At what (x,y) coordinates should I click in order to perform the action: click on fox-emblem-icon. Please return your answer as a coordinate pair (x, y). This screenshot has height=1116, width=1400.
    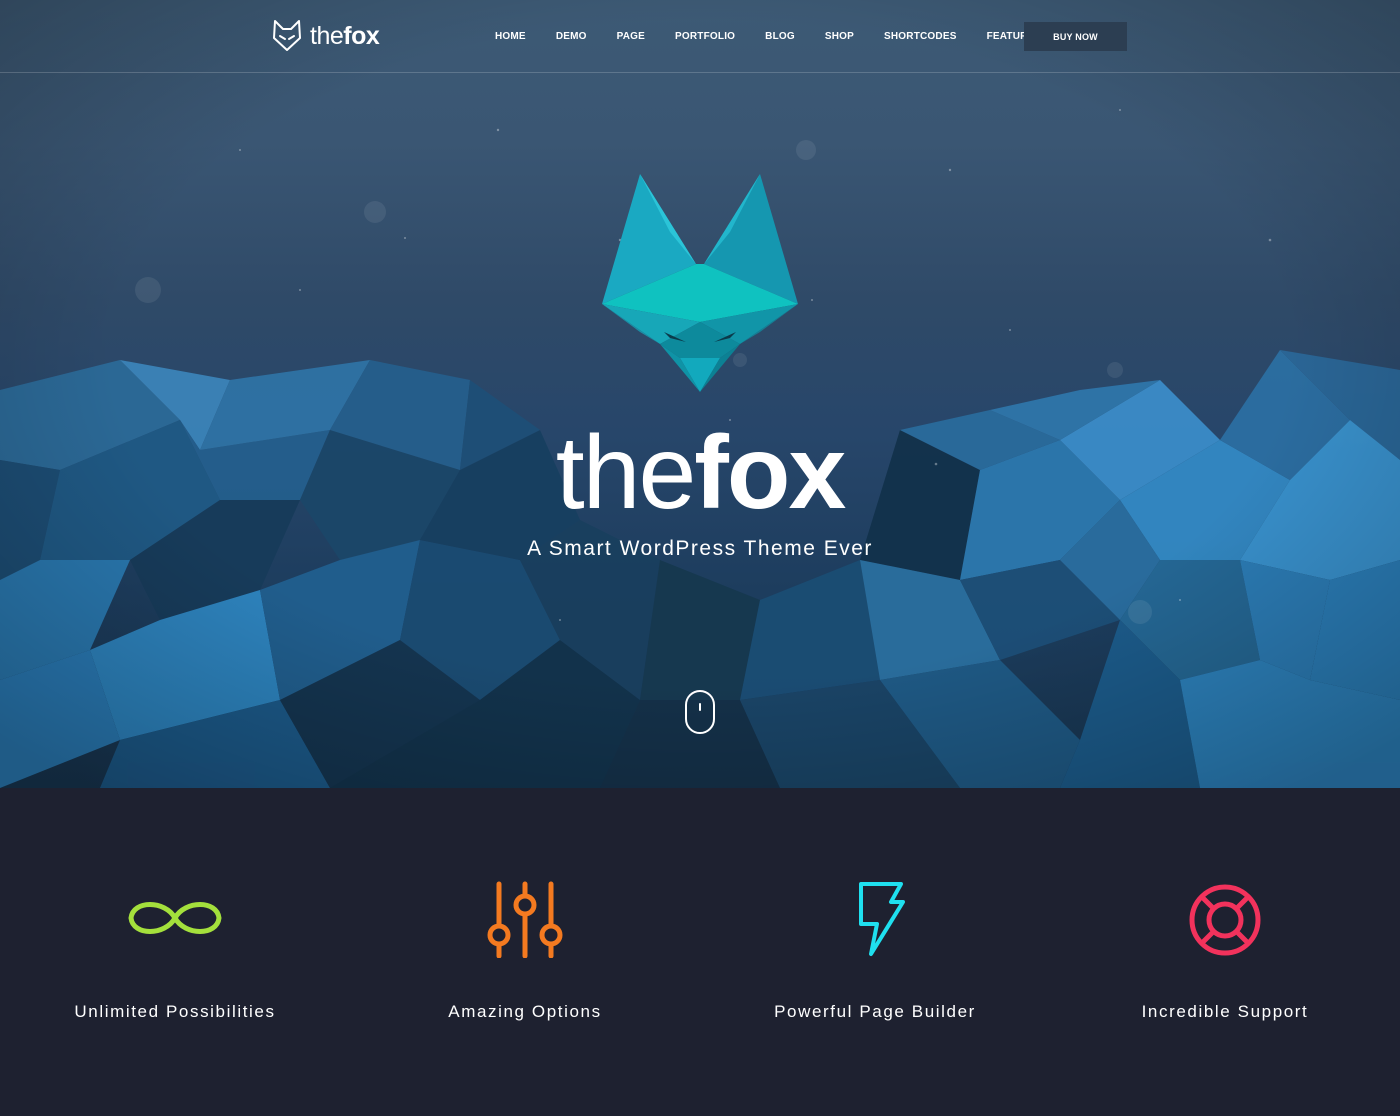
    Looking at the image, I should click on (700, 283).